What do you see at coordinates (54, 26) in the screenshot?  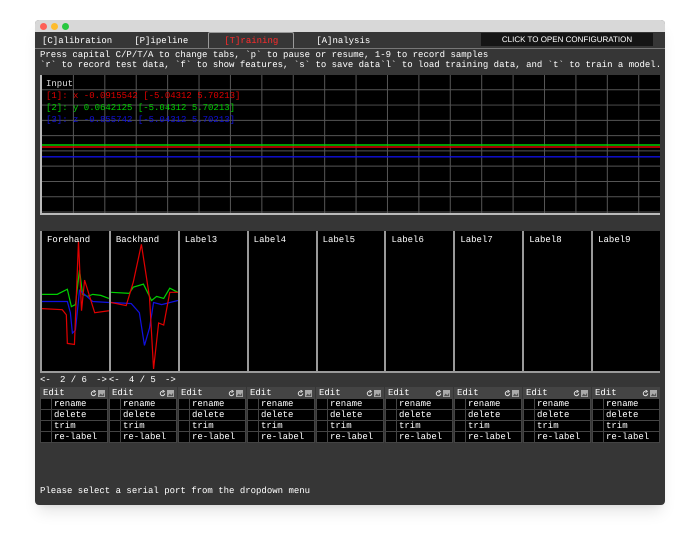 I see `minimize-window-icon` at bounding box center [54, 26].